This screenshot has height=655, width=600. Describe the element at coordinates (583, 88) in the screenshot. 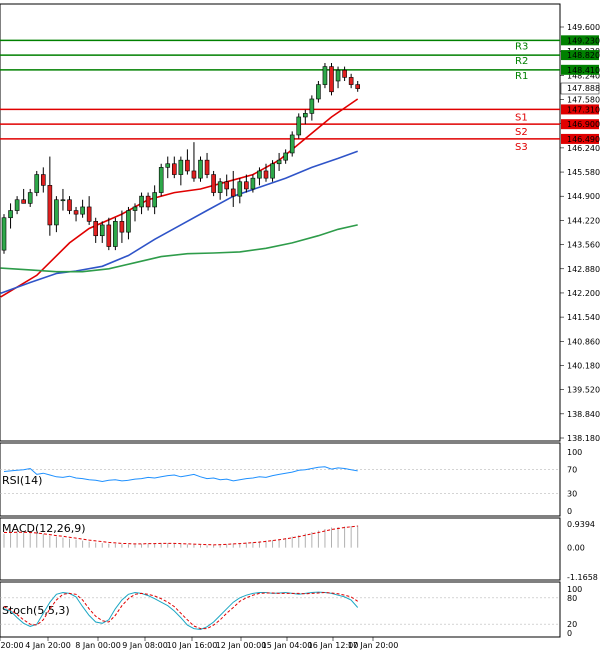

I see `current-price-label: 147.888` at that location.